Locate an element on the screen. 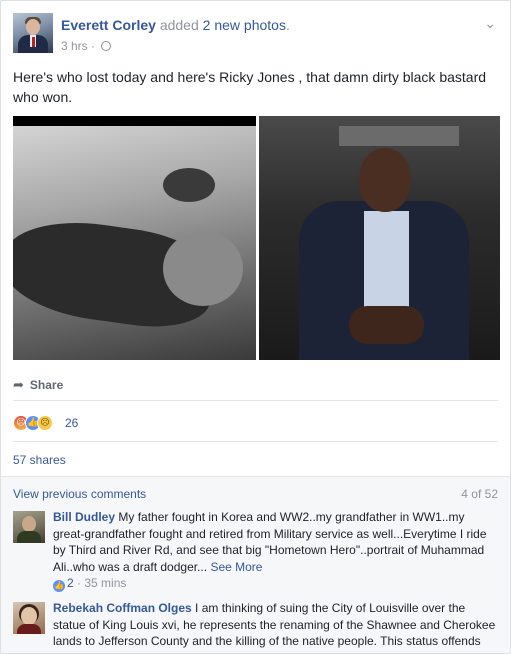 The width and height of the screenshot is (511, 654). divider is located at coordinates (255, 441).